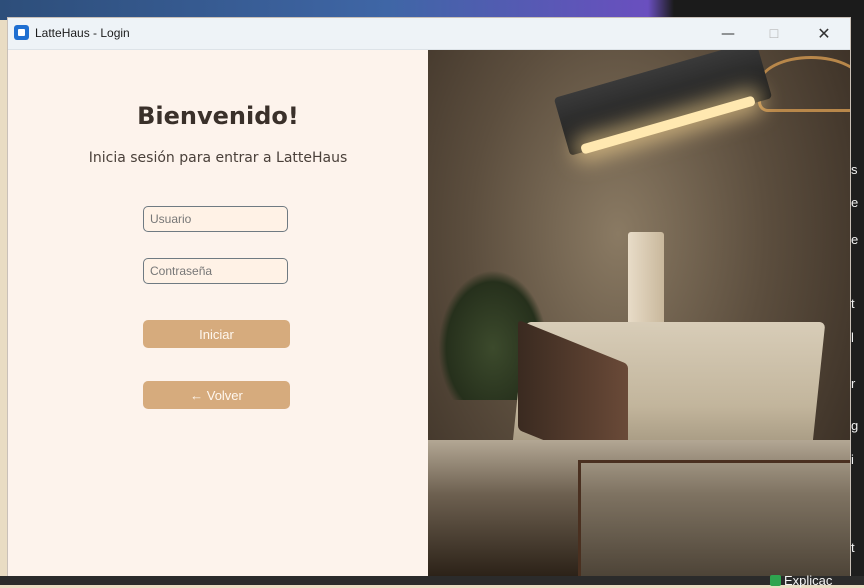  Describe the element at coordinates (728, 33) in the screenshot. I see `minimize-button: —` at that location.